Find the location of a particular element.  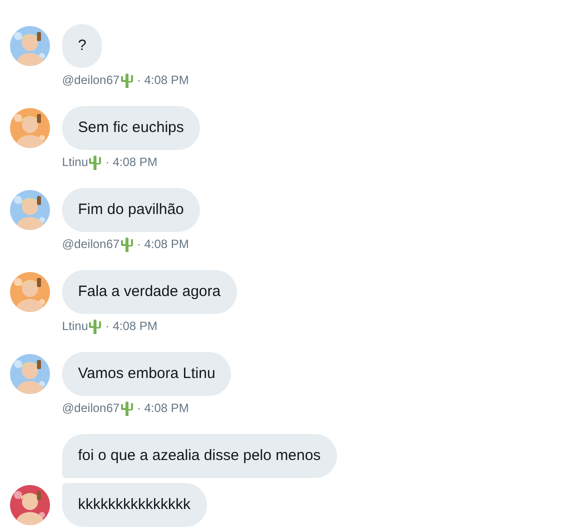

message-bubble: Vamos embora Ltinu is located at coordinates (147, 374).